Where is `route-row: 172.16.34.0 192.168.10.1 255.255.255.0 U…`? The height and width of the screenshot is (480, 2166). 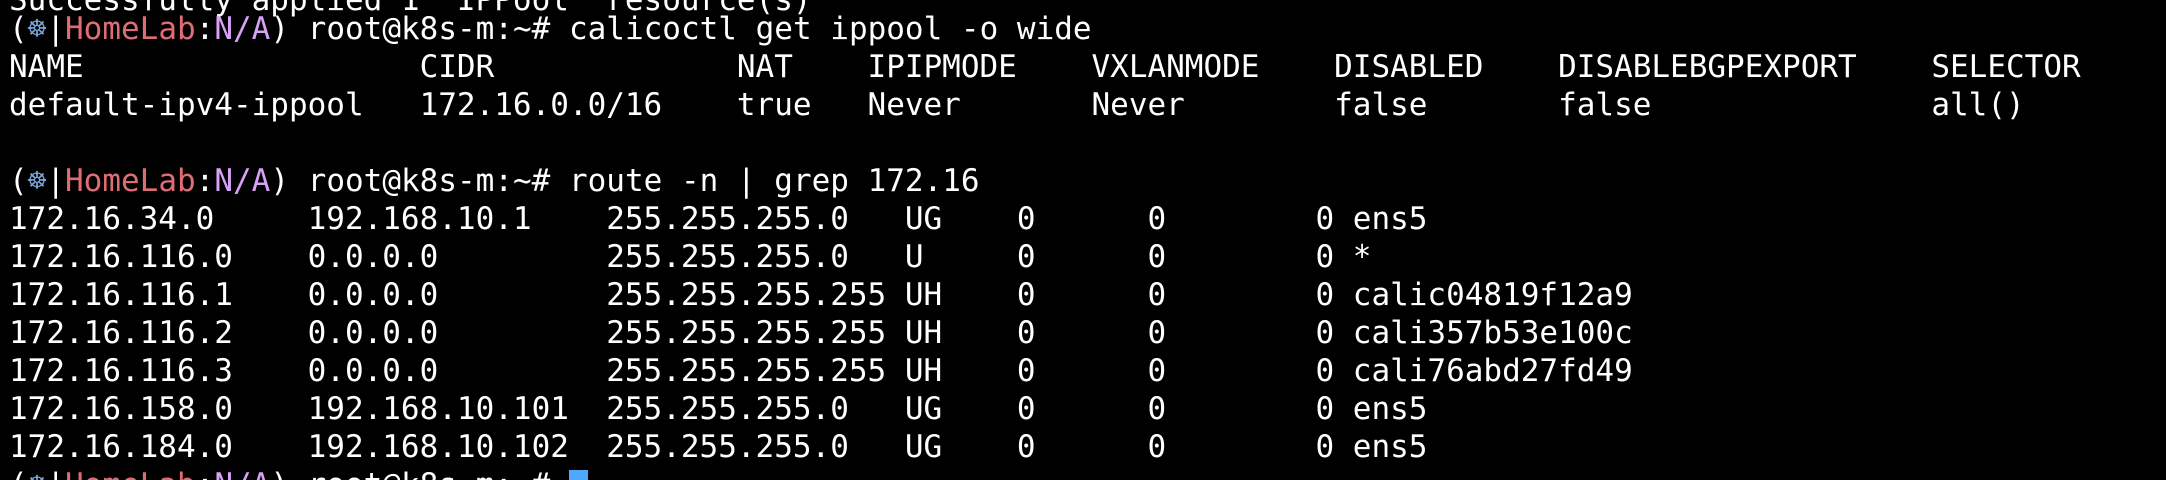 route-row: 172.16.34.0 192.168.10.1 255.255.255.0 U… is located at coordinates (718, 219).